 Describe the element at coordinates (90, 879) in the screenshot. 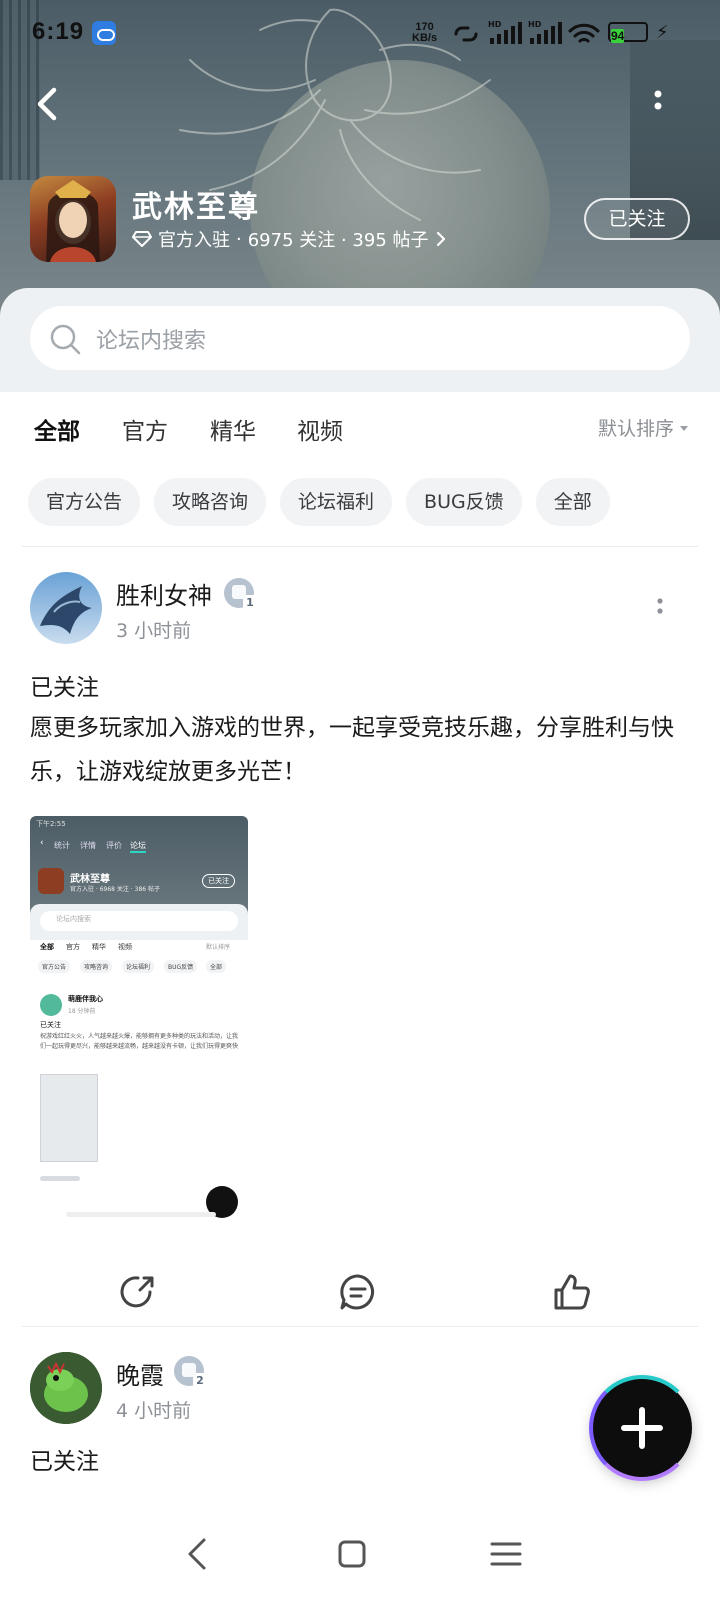

I see `thumbnail-game-name: 武林至尊` at that location.